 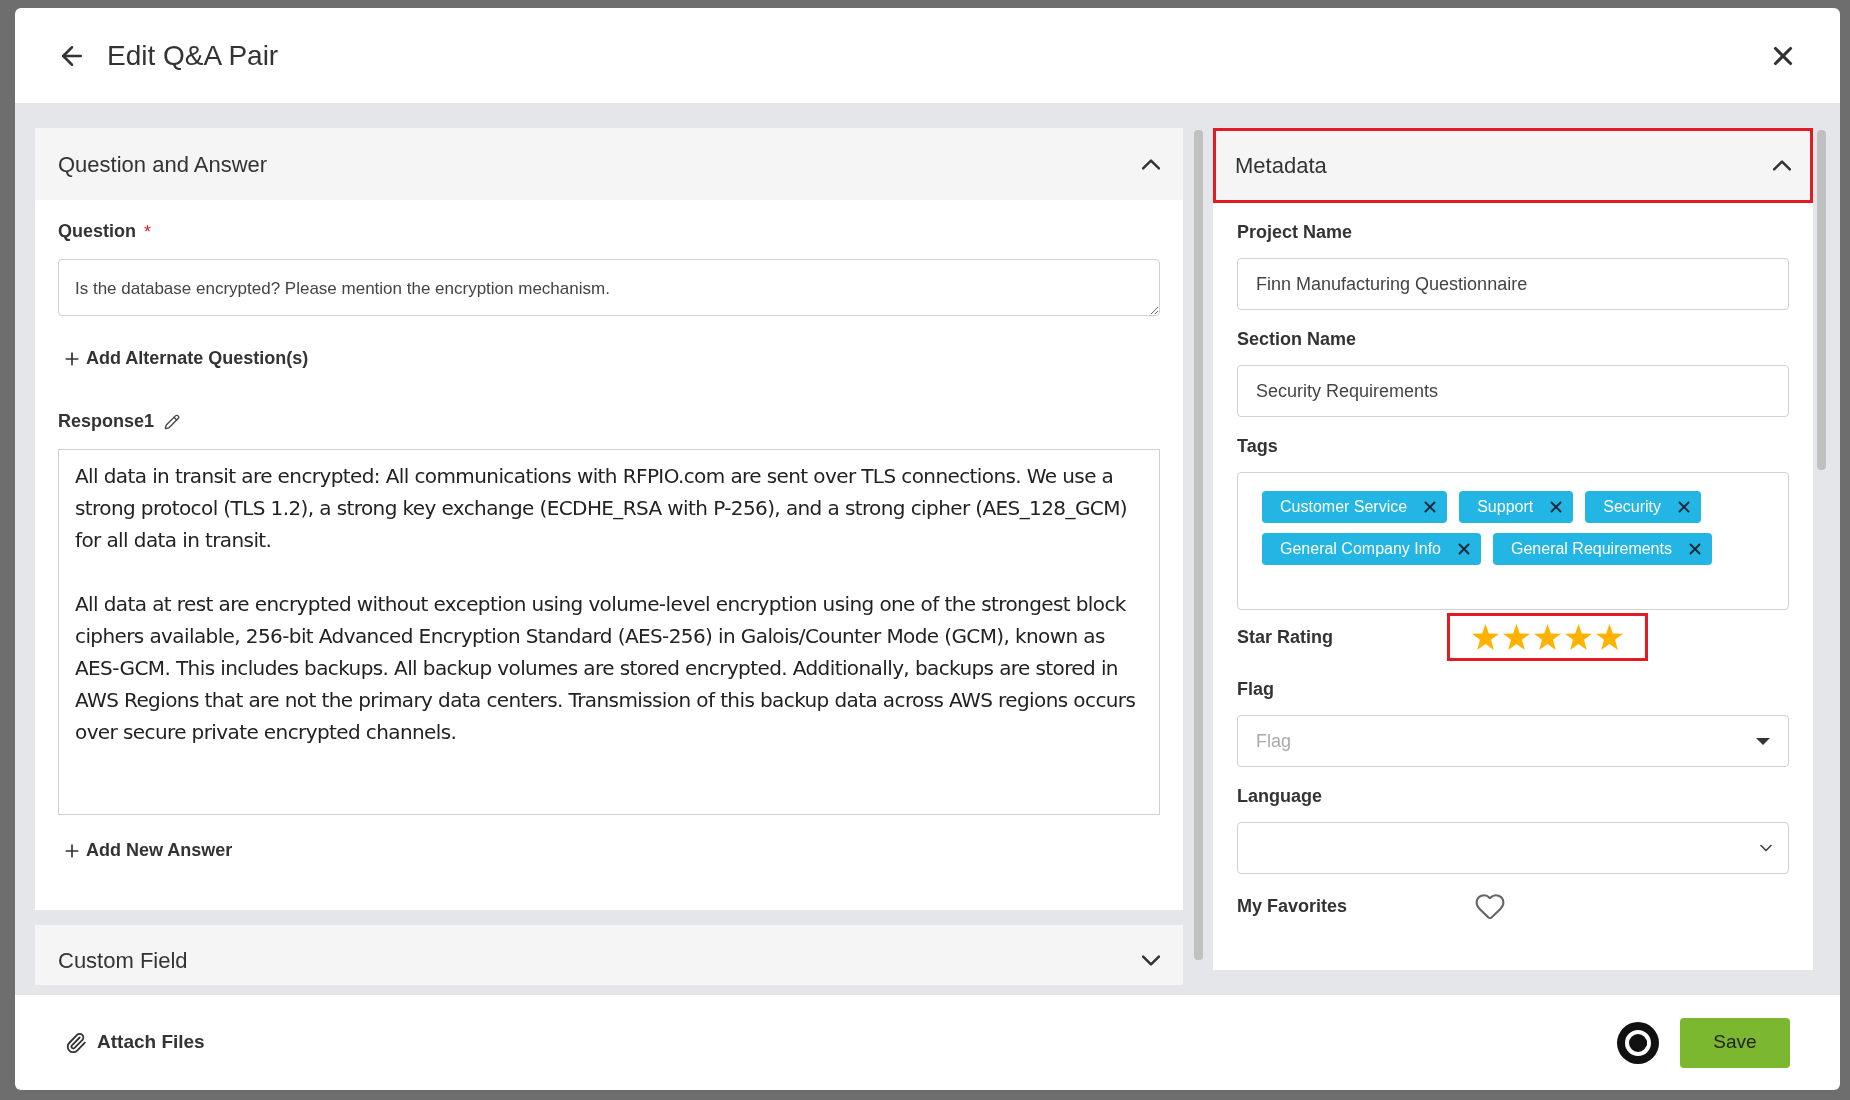 I want to click on save-button: Save, so click(x=1735, y=1042).